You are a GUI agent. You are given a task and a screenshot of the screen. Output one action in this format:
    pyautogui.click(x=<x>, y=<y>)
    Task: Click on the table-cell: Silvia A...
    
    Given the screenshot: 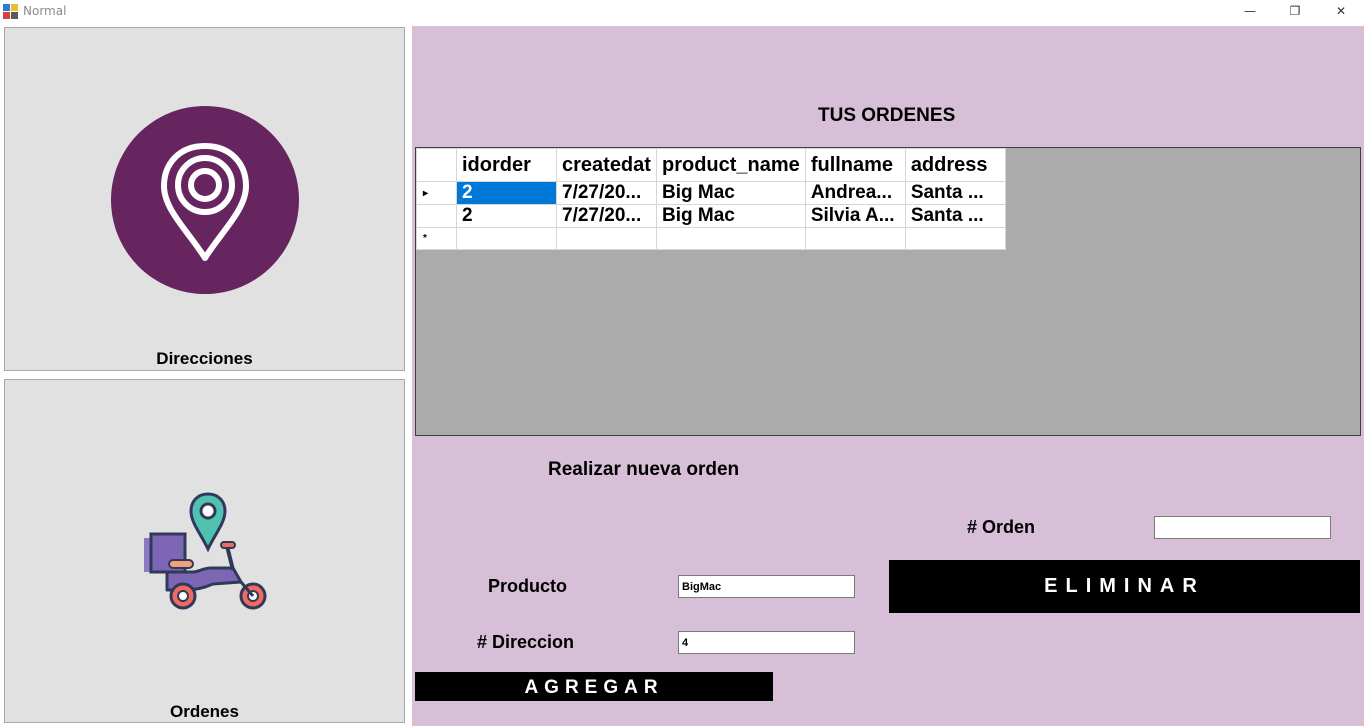 What is the action you would take?
    pyautogui.click(x=855, y=216)
    